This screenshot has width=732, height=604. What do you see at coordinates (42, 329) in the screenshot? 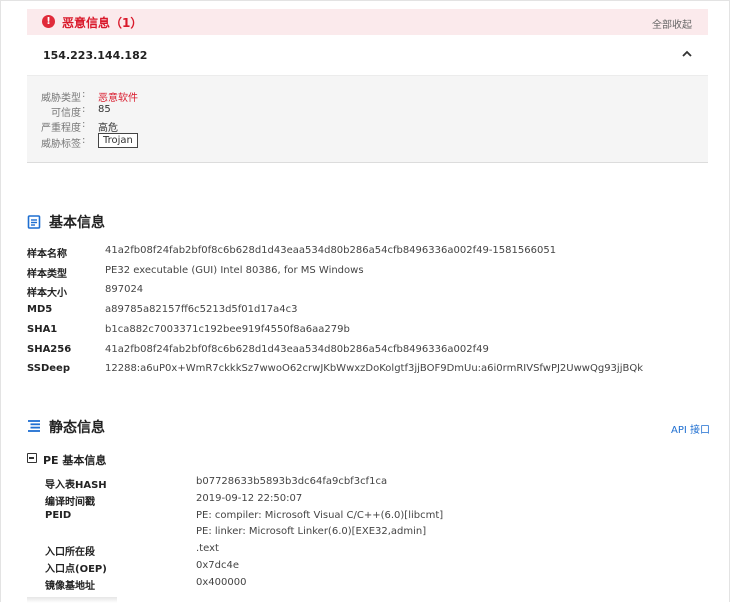
I see `basic-key: SHA1` at bounding box center [42, 329].